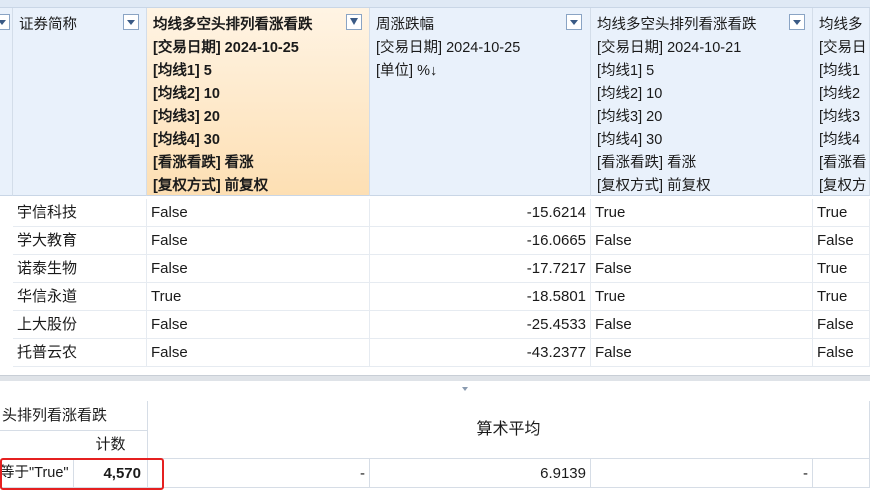 The width and height of the screenshot is (870, 492). I want to click on weekly-change-cell: -18.5801, so click(480, 297).